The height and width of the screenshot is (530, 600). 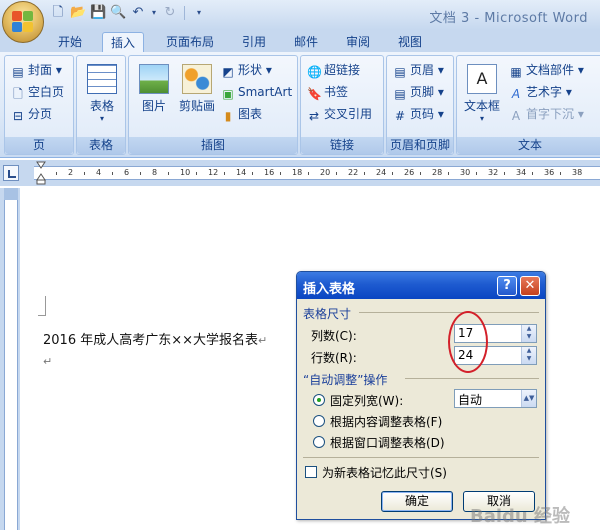 What do you see at coordinates (197, 89) in the screenshot?
I see `clipart-button: 剪贴画` at bounding box center [197, 89].